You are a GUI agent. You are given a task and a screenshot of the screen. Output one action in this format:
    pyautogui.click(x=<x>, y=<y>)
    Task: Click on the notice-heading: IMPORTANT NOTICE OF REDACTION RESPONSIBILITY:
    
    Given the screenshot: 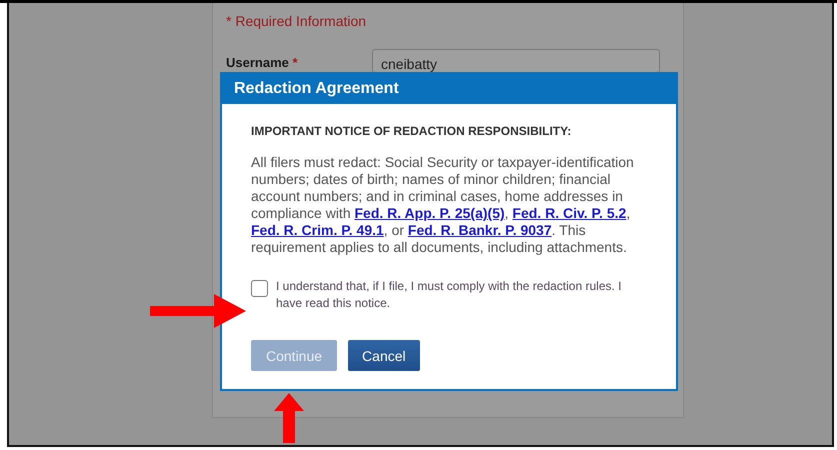 What is the action you would take?
    pyautogui.click(x=411, y=131)
    